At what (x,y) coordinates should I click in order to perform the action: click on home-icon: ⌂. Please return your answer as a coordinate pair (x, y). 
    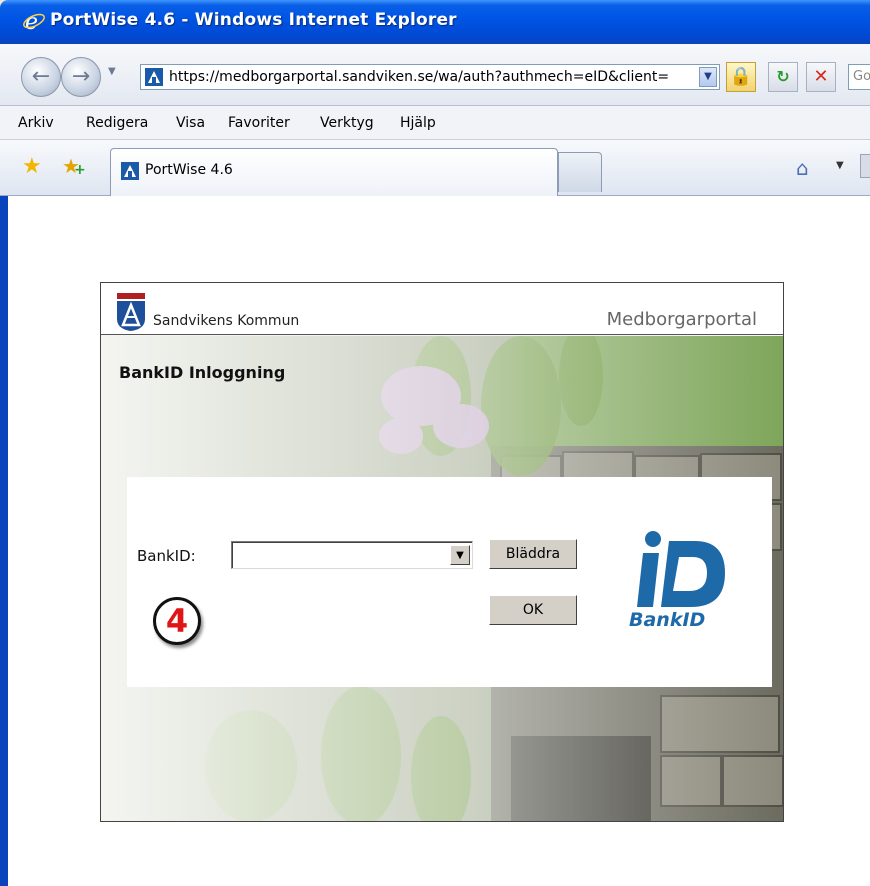
    Looking at the image, I should click on (802, 168).